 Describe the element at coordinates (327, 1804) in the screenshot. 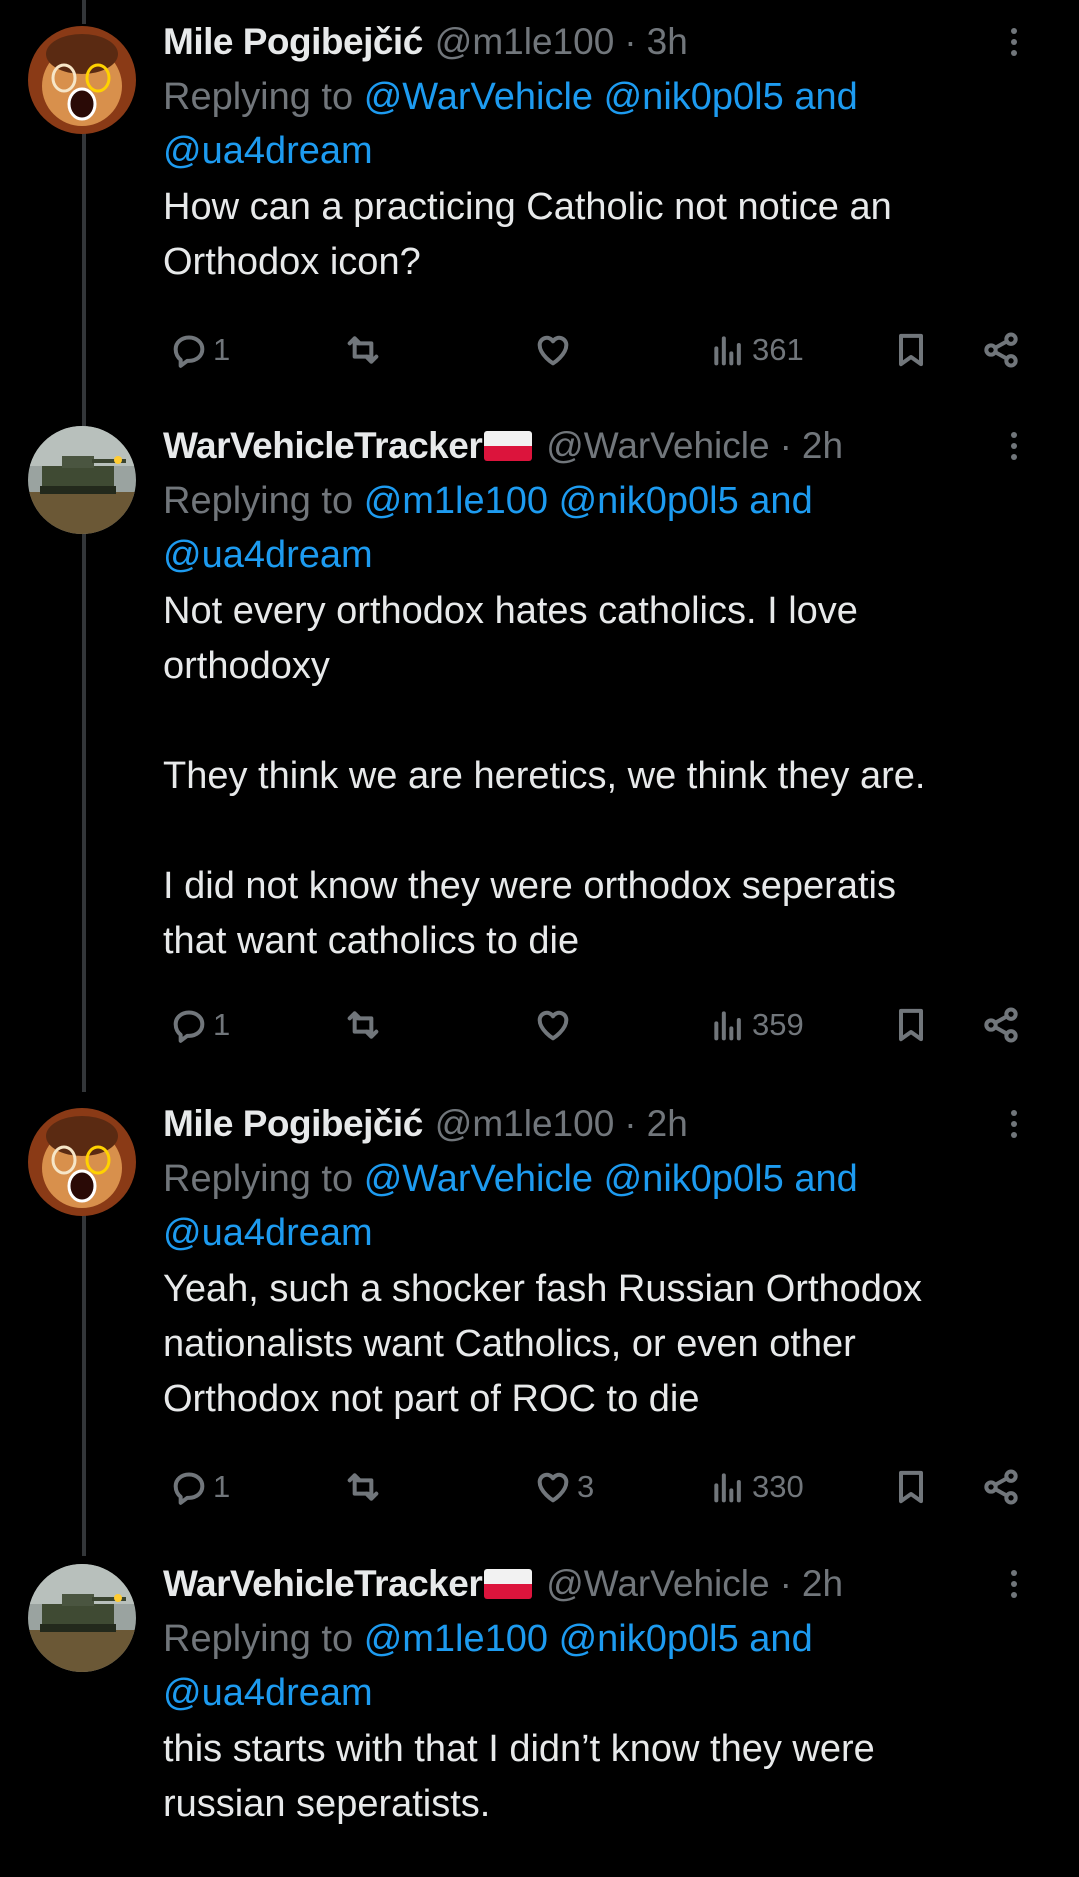

I see `tweet-text-line: russian seperatists.` at that location.